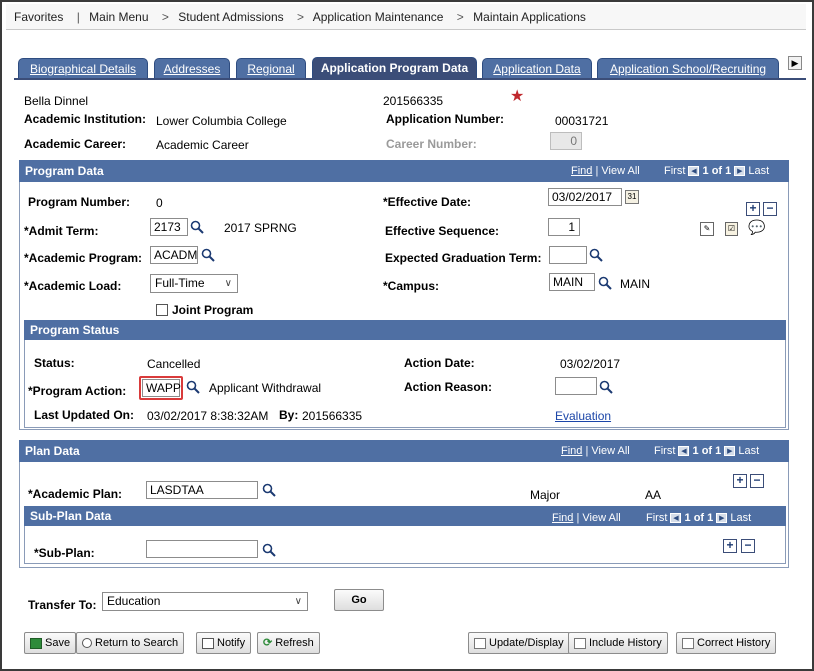 The width and height of the screenshot is (814, 671). Describe the element at coordinates (756, 227) in the screenshot. I see `comment-icon: 💬` at that location.